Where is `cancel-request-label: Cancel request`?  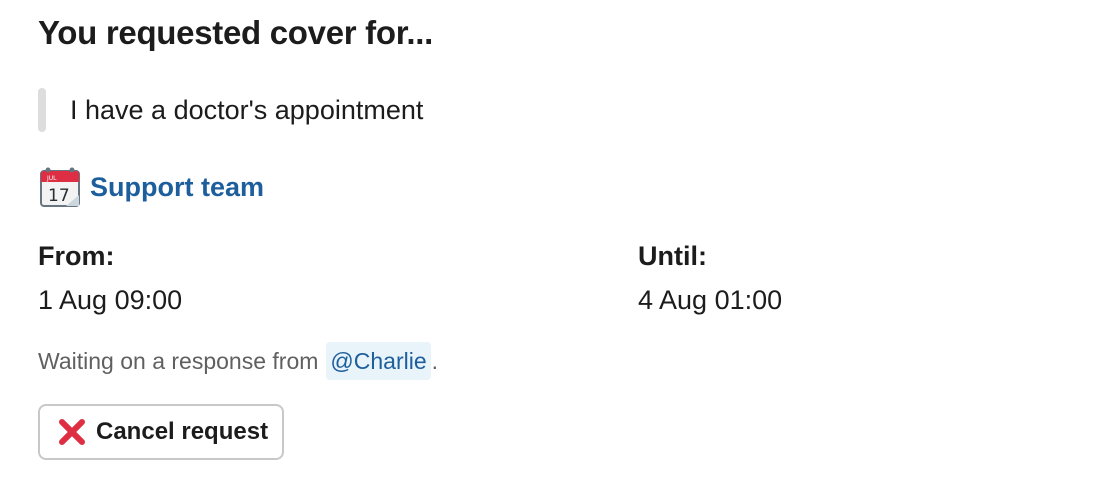
cancel-request-label: Cancel request is located at coordinates (182, 431).